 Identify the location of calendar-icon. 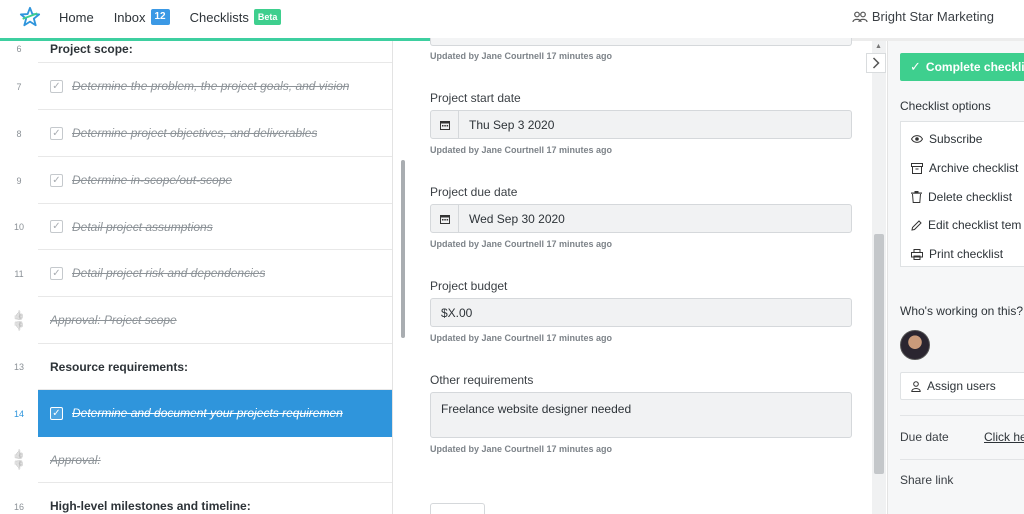
(445, 124).